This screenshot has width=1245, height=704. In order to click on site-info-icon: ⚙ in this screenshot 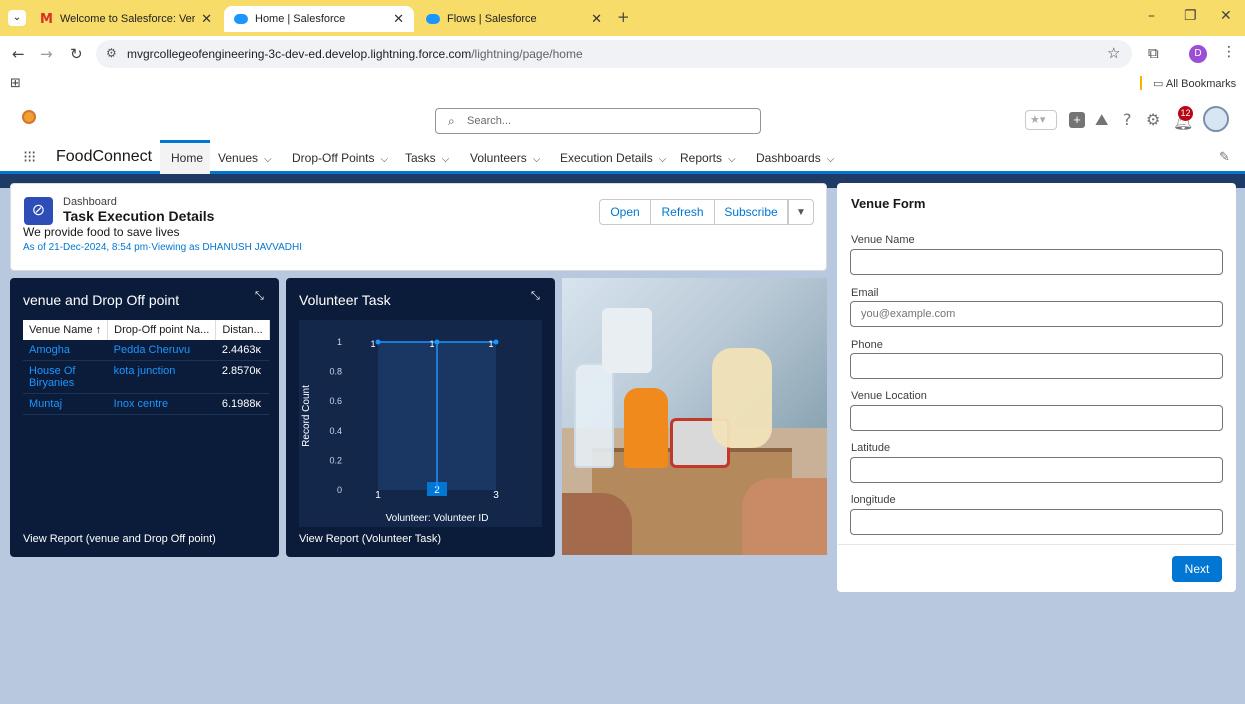, I will do `click(111, 53)`.